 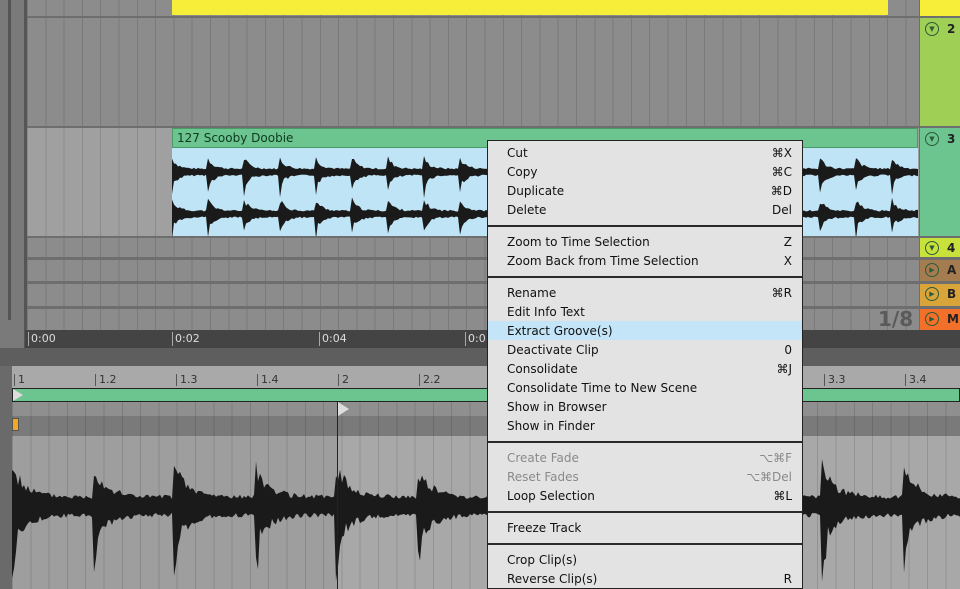 I want to click on beat-label: 1.4, so click(x=268, y=380).